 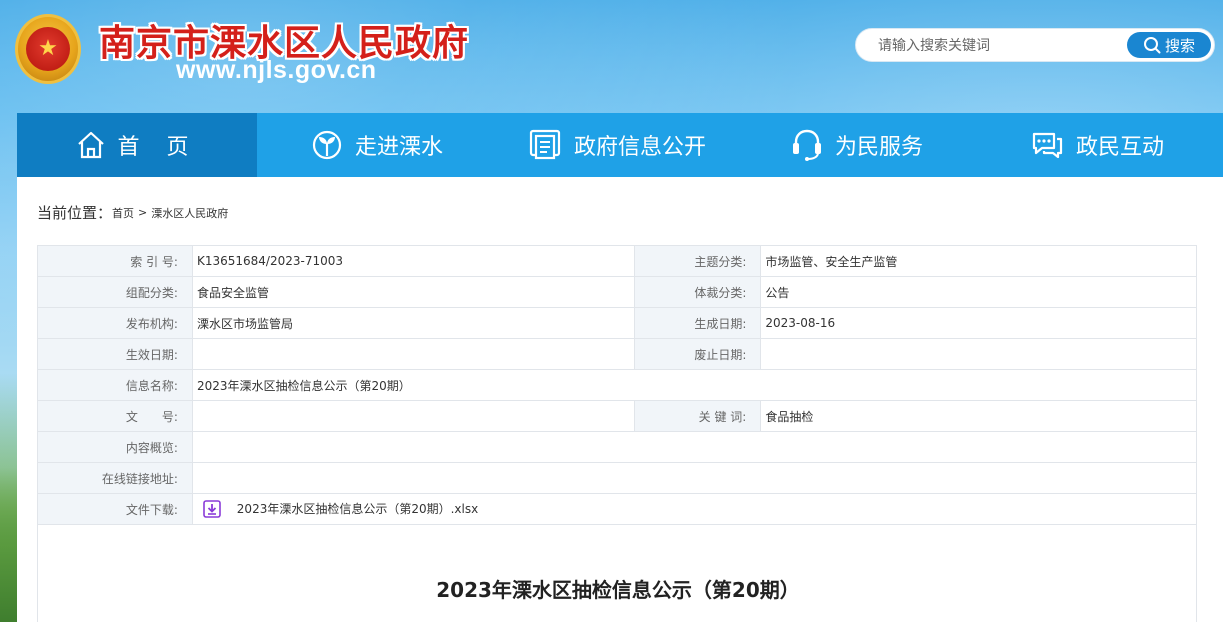 I want to click on nav-item-interaction: 政民互动, so click(x=1097, y=145).